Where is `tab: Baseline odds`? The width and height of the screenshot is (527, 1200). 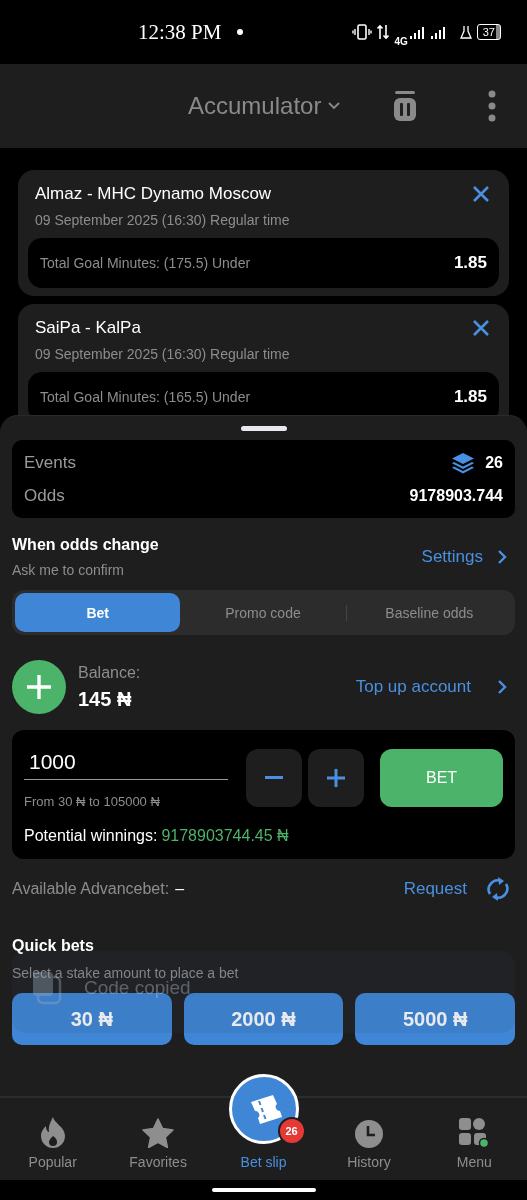
tab: Baseline odds is located at coordinates (429, 612).